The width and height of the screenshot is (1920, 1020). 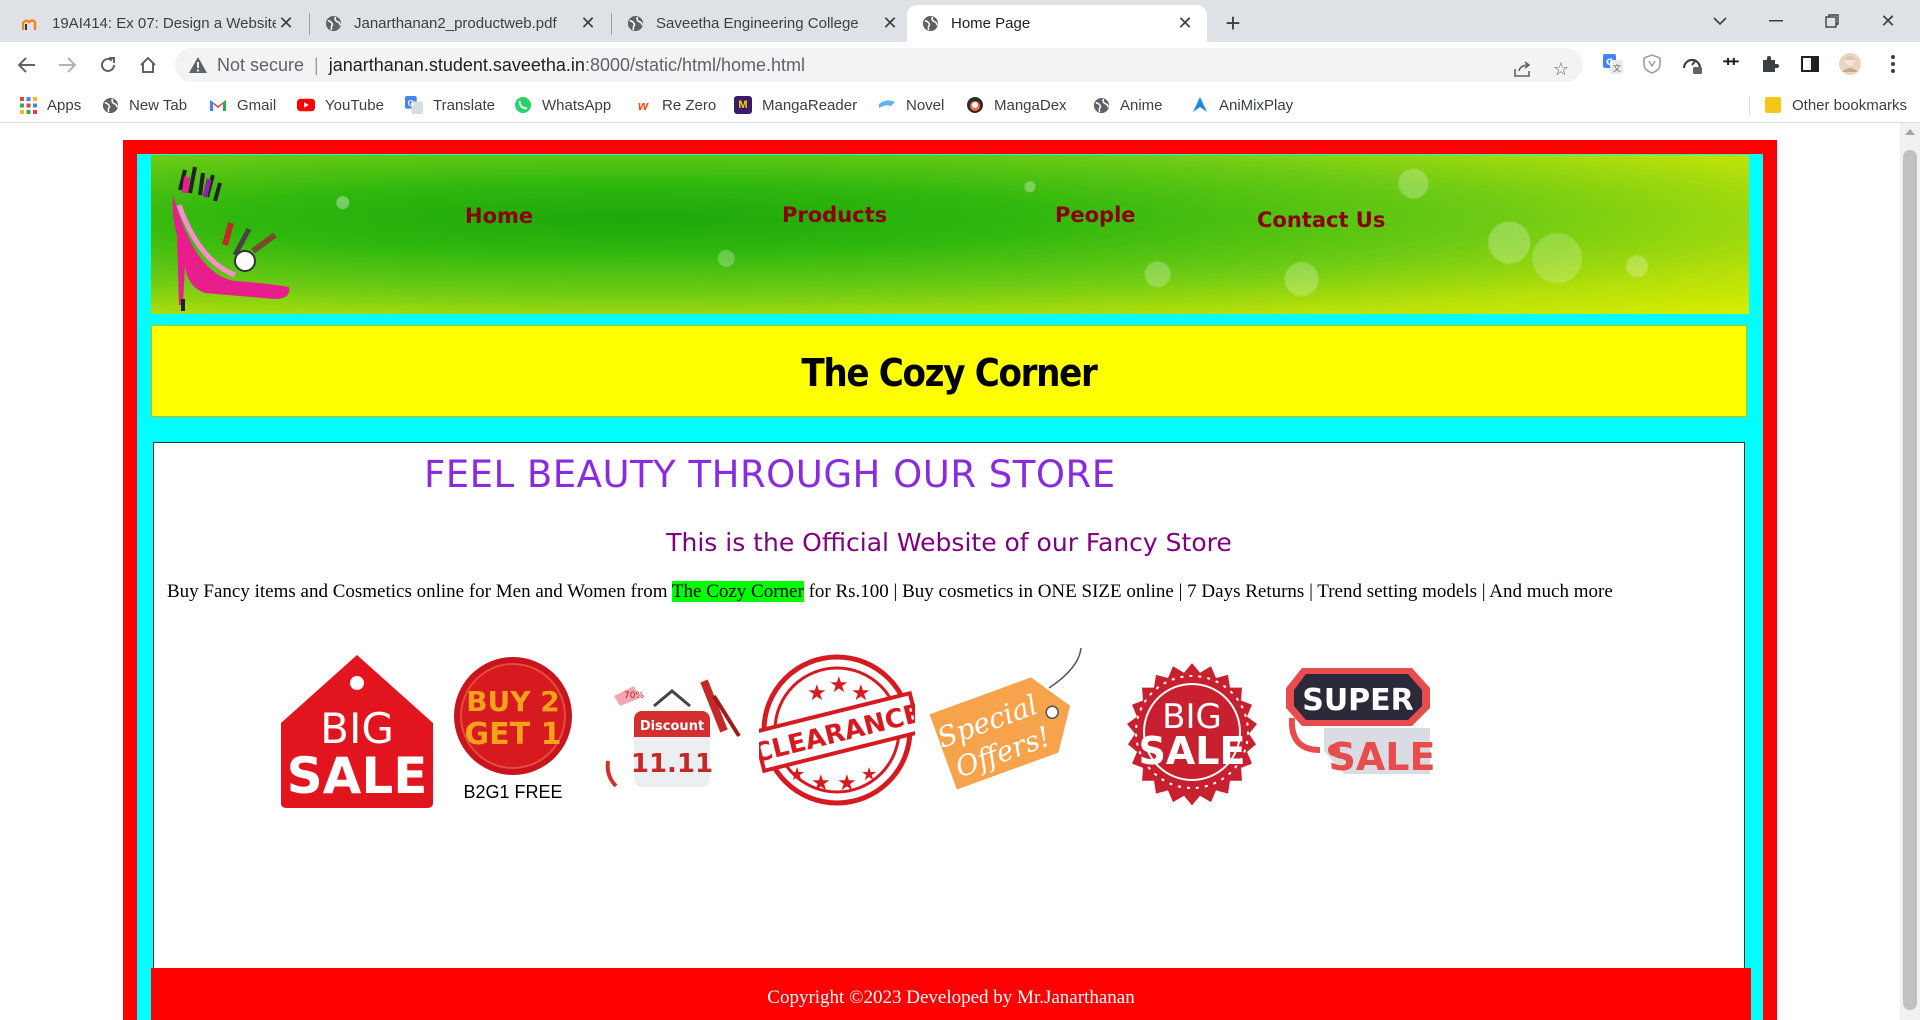 What do you see at coordinates (1523, 69) in the screenshot?
I see `share-icon` at bounding box center [1523, 69].